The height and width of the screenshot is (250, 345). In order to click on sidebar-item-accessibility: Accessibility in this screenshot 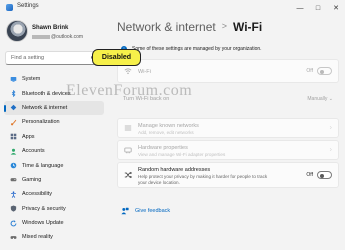, I will do `click(54, 194)`.